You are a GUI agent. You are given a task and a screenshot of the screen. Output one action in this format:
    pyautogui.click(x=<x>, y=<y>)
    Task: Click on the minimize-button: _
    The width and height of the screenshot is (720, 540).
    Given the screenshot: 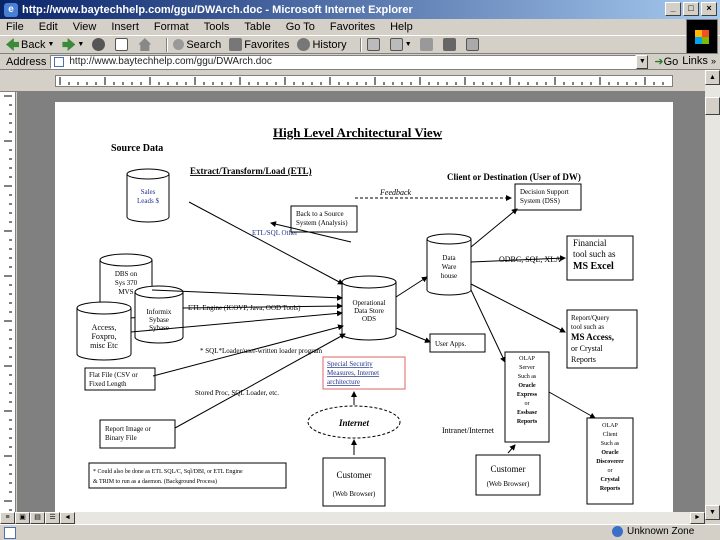 What is the action you would take?
    pyautogui.click(x=673, y=9)
    